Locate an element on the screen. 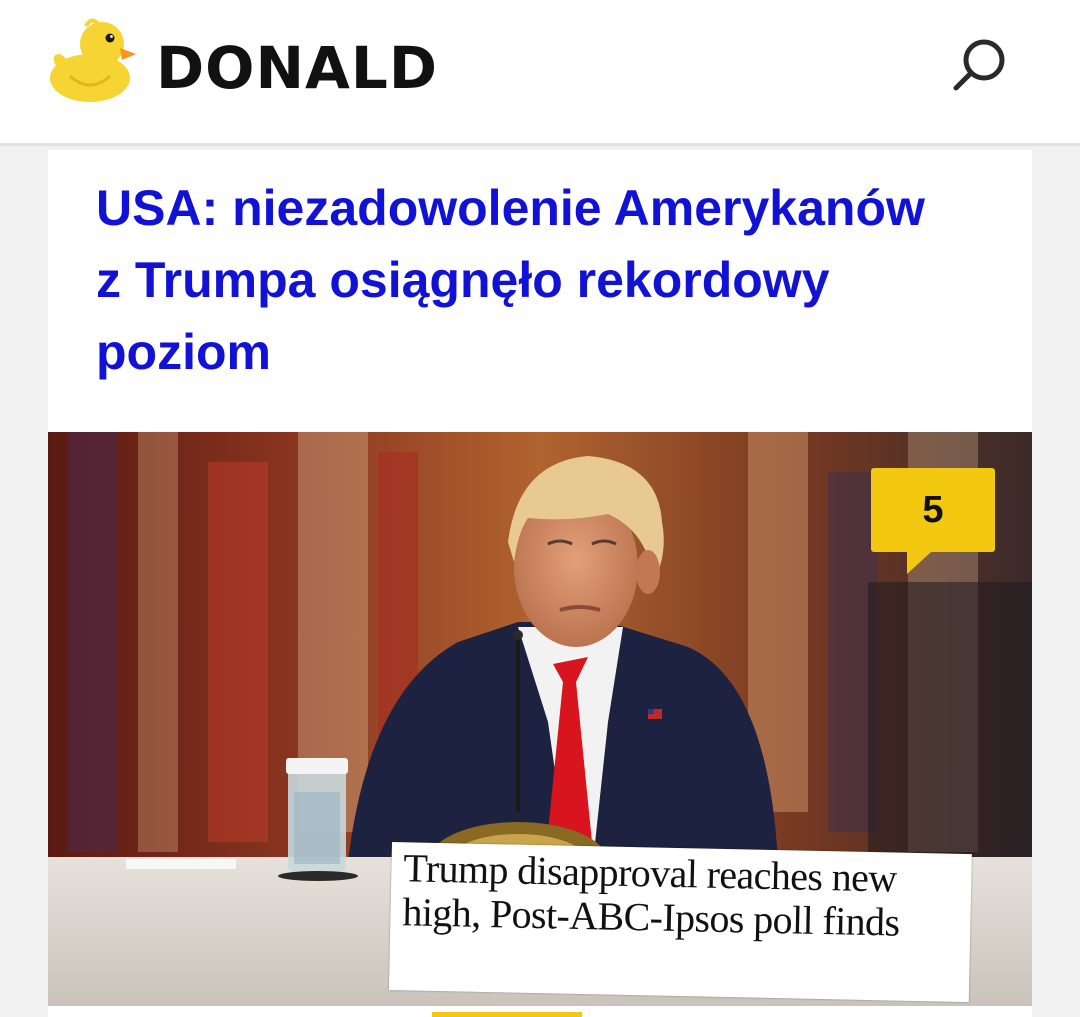  comment-count: 5 is located at coordinates (933, 510).